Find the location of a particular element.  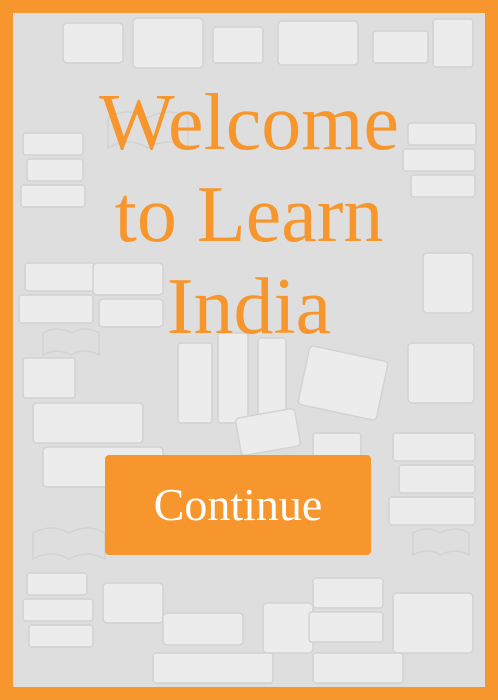

welcome-title-line-1: Welcome is located at coordinates (249, 123).